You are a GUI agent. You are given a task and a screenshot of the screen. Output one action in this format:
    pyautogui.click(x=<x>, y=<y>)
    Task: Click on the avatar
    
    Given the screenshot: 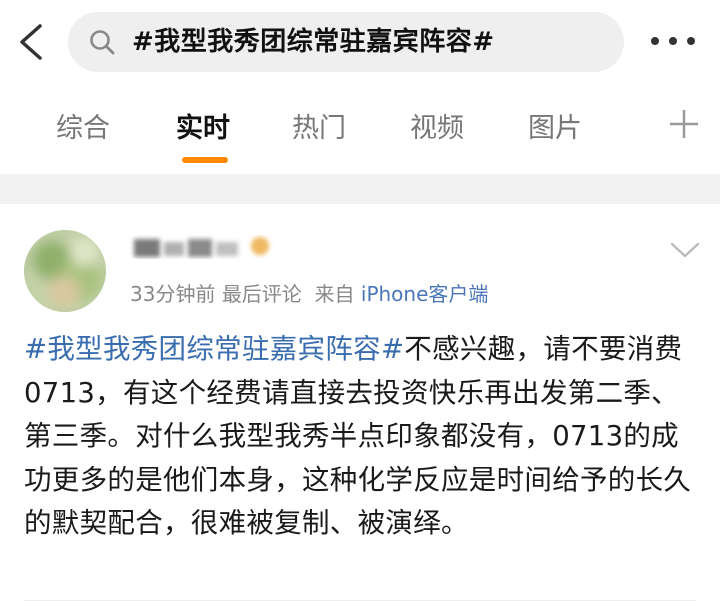 What is the action you would take?
    pyautogui.click(x=65, y=271)
    